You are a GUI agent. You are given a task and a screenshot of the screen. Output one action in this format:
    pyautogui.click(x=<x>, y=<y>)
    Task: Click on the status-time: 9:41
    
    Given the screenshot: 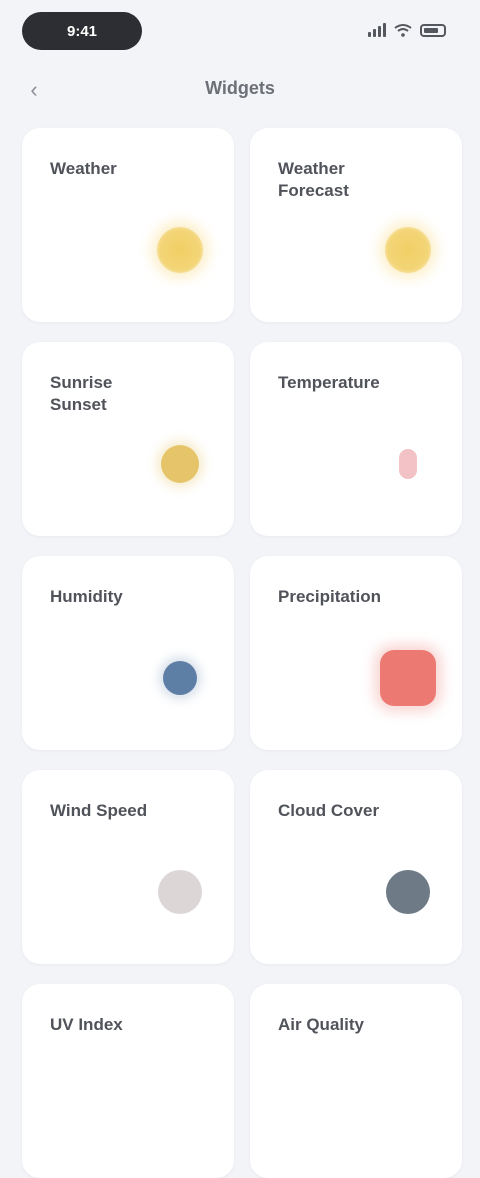 What is the action you would take?
    pyautogui.click(x=82, y=31)
    